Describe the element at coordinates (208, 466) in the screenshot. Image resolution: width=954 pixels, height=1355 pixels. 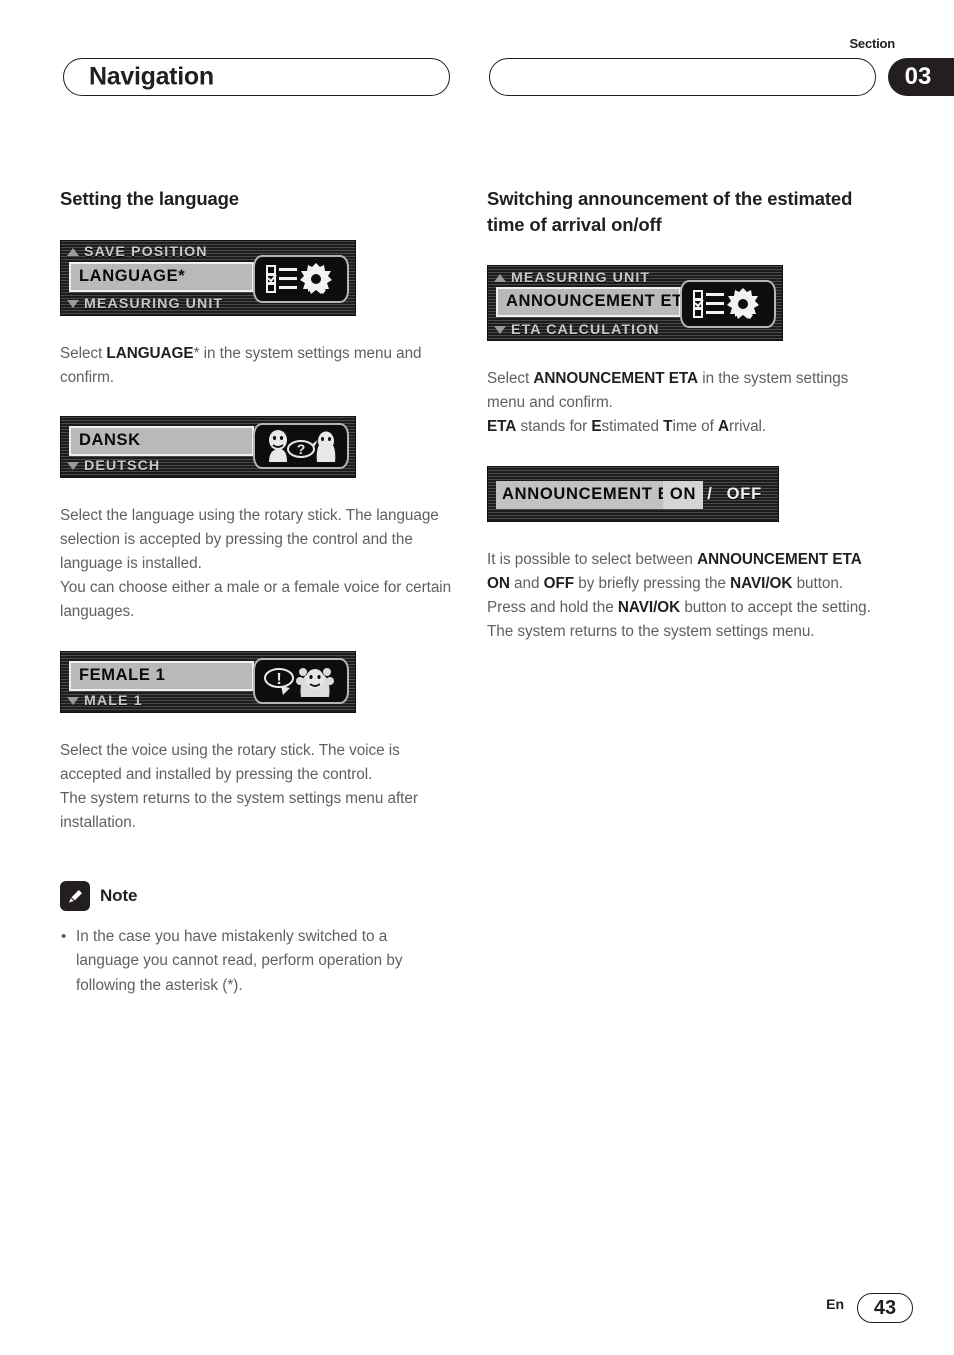
I see `lcd-row-below: DEUTSCH` at that location.